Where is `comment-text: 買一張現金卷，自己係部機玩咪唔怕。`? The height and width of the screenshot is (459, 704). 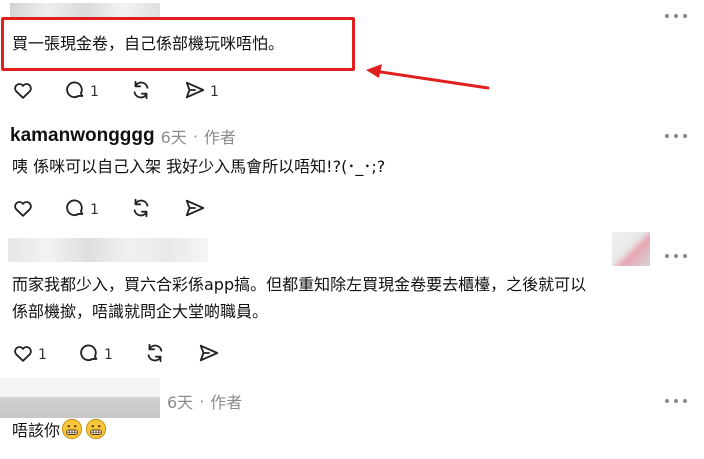 comment-text: 買一張現金卷，自己係部機玩咪唔怕。 is located at coordinates (148, 43).